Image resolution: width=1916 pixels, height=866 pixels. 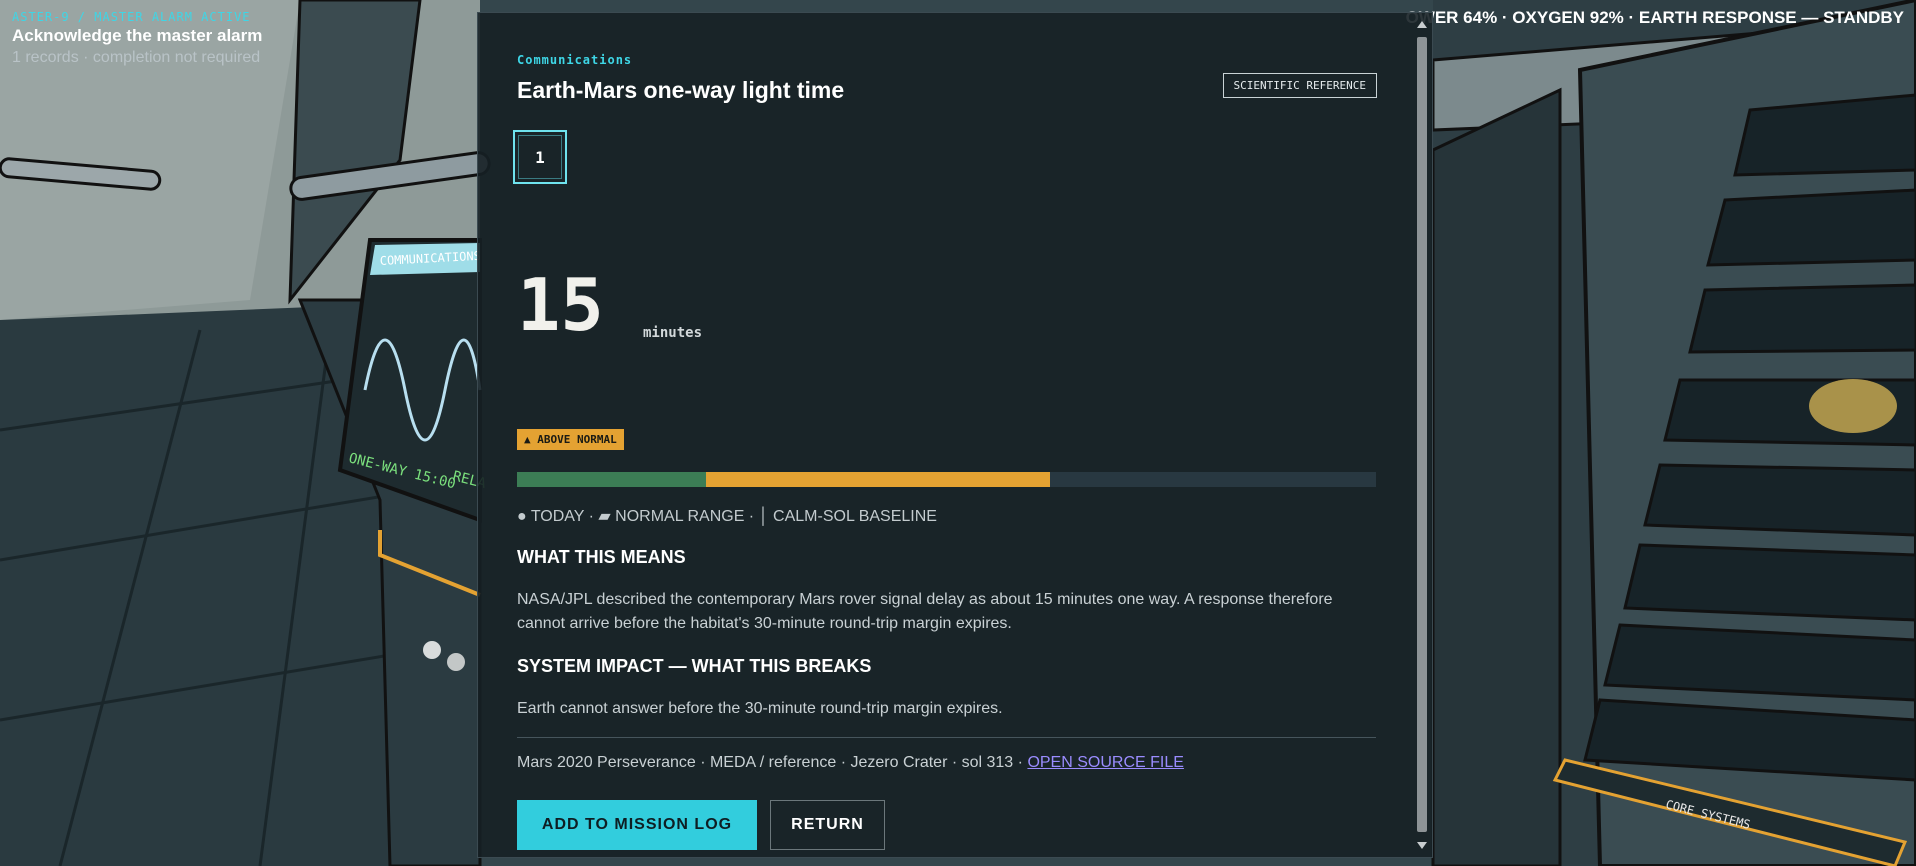 I want to click on scroll-thumb, so click(x=1422, y=434).